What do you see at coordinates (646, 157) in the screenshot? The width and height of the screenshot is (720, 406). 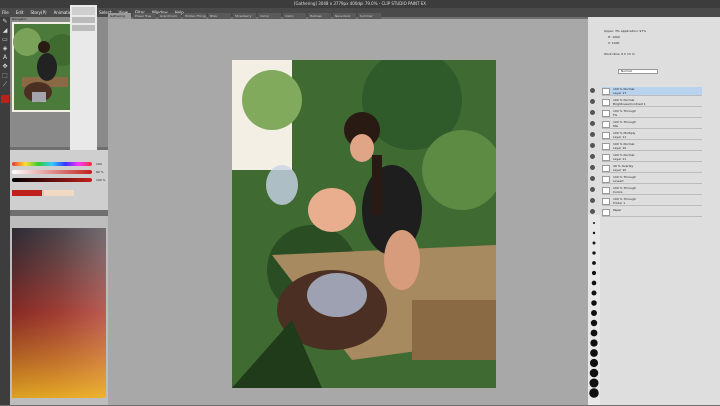 I see `layer-row: 100 % Normal Layer 11` at bounding box center [646, 157].